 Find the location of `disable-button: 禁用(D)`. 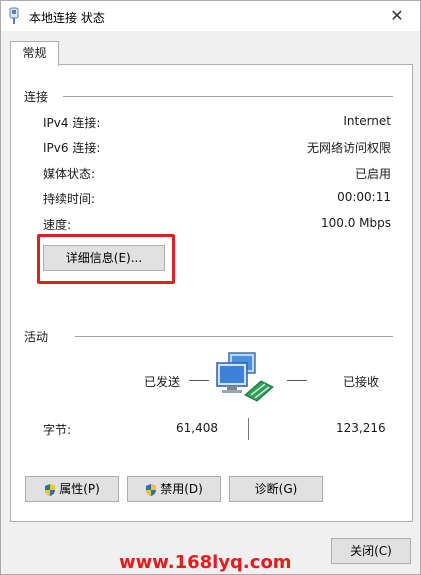

disable-button: 禁用(D) is located at coordinates (174, 489).